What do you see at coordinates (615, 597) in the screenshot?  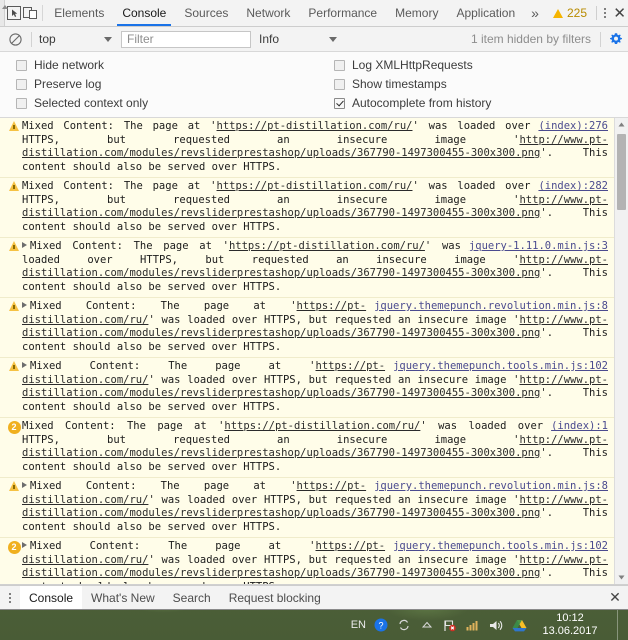 I see `close-drawer-icon: ✕` at bounding box center [615, 597].